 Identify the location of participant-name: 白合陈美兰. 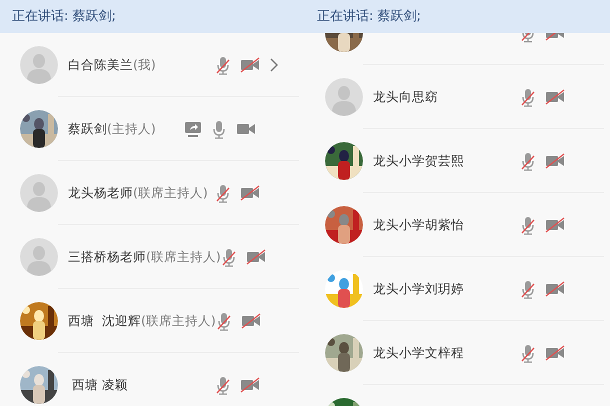
(100, 65).